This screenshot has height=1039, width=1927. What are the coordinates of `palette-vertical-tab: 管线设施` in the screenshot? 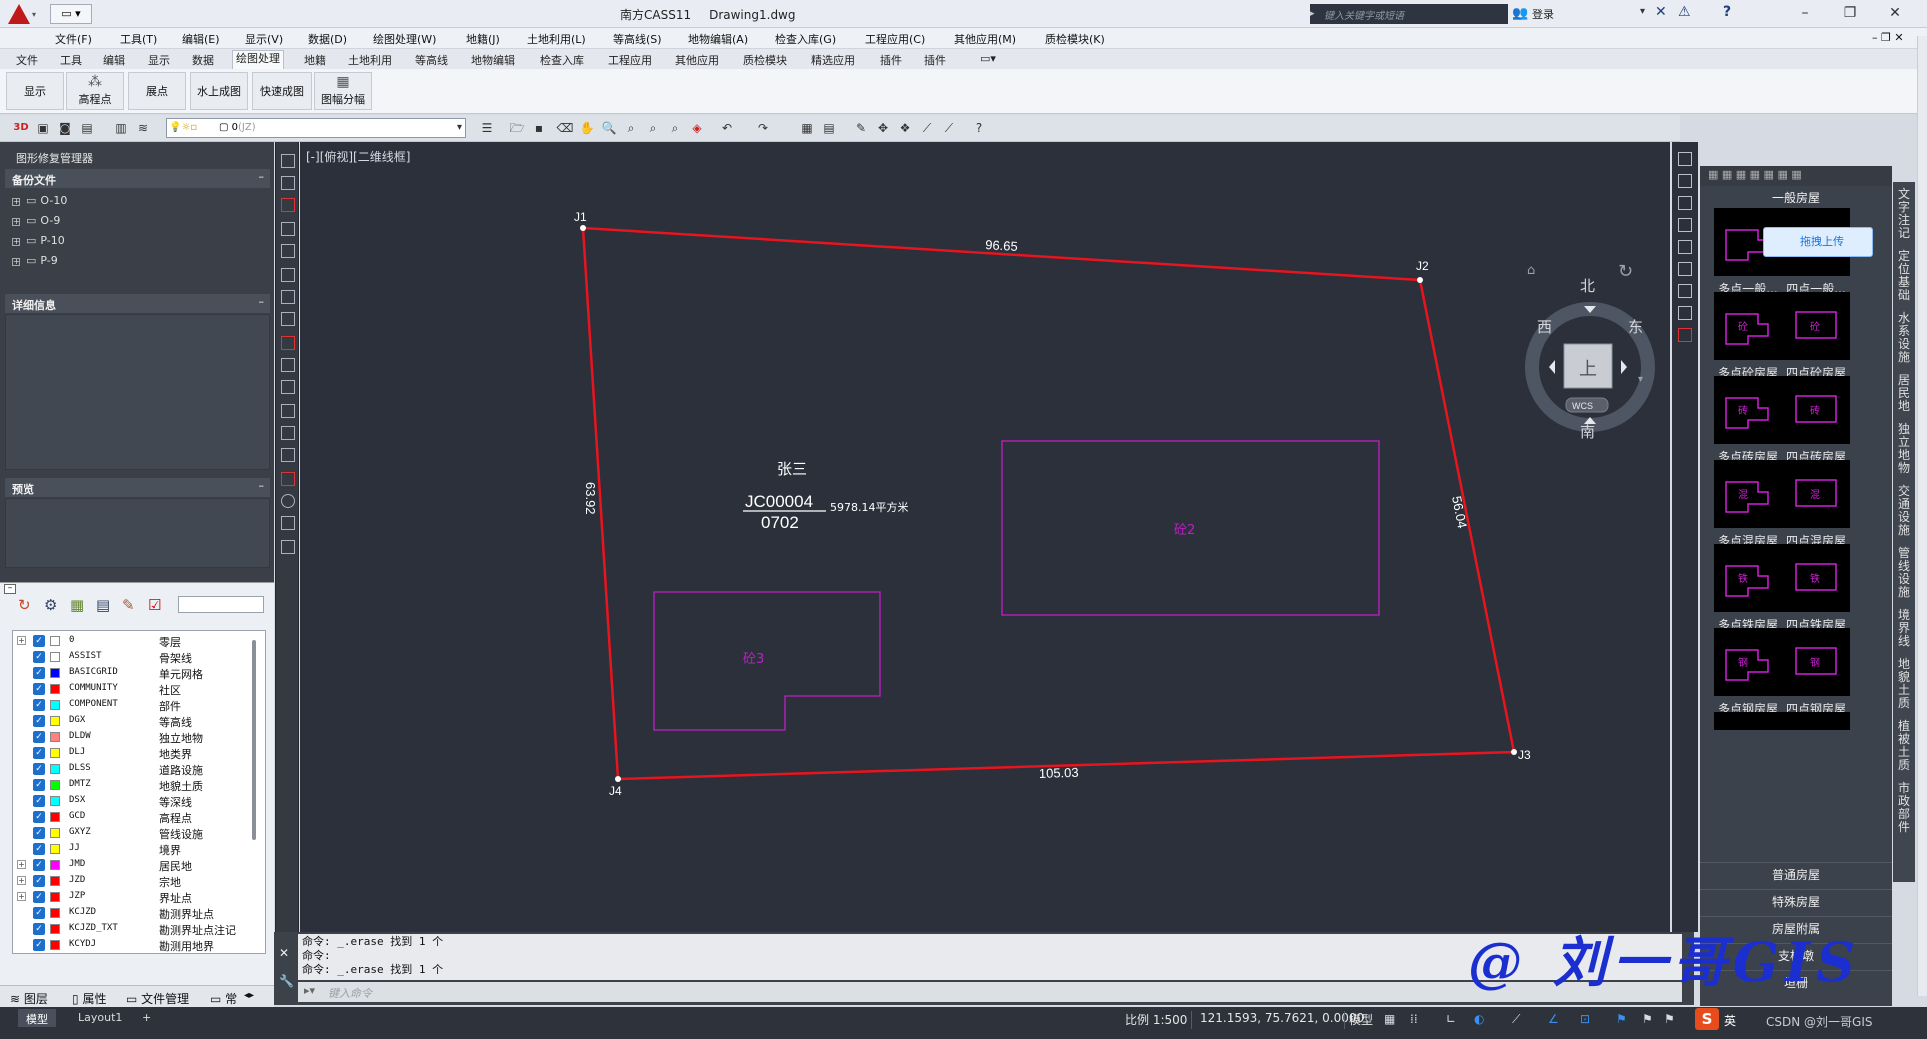 It's located at (1904, 573).